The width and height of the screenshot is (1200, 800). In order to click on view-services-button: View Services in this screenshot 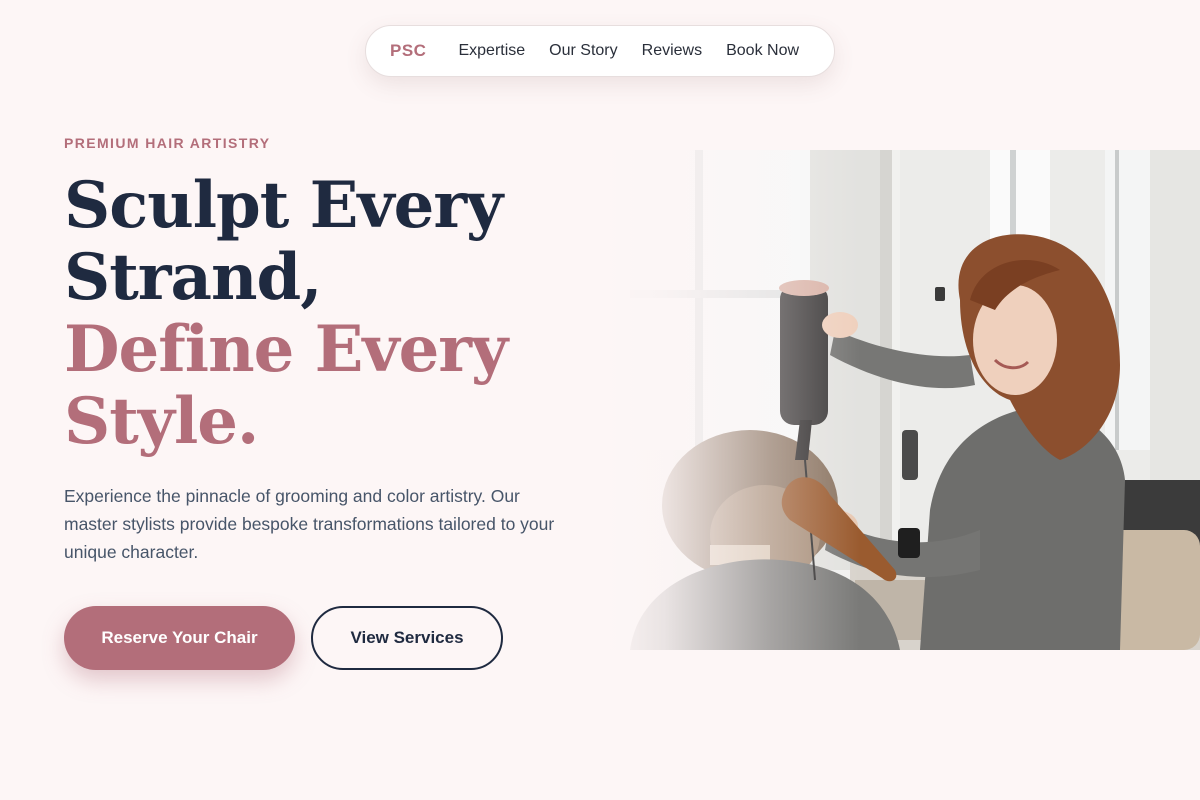, I will do `click(407, 638)`.